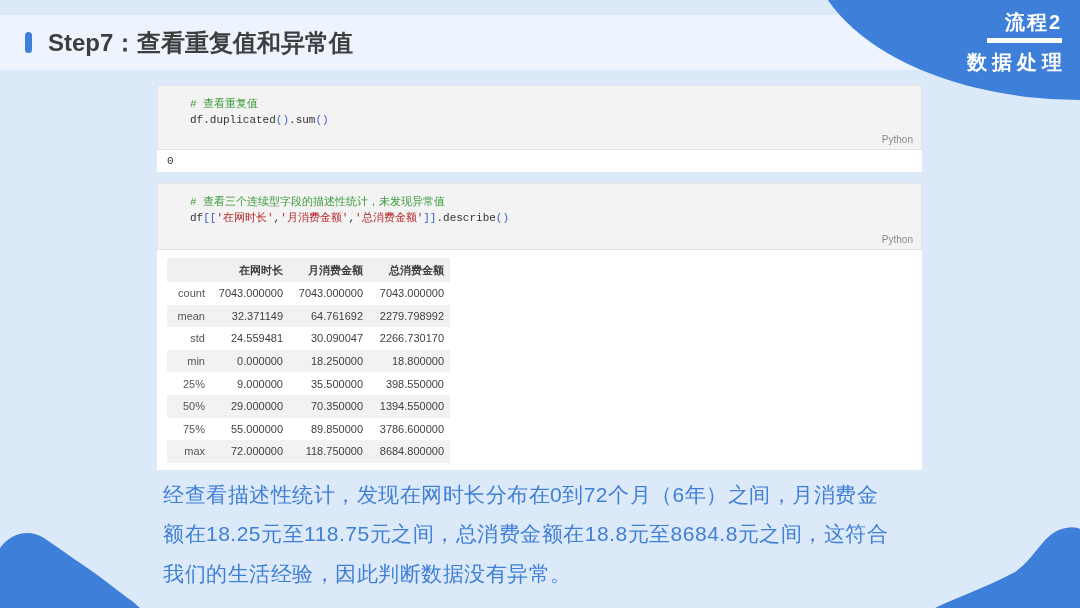 The width and height of the screenshot is (1080, 608). What do you see at coordinates (249, 451) in the screenshot?
I see `table-cell: 72.000000` at bounding box center [249, 451].